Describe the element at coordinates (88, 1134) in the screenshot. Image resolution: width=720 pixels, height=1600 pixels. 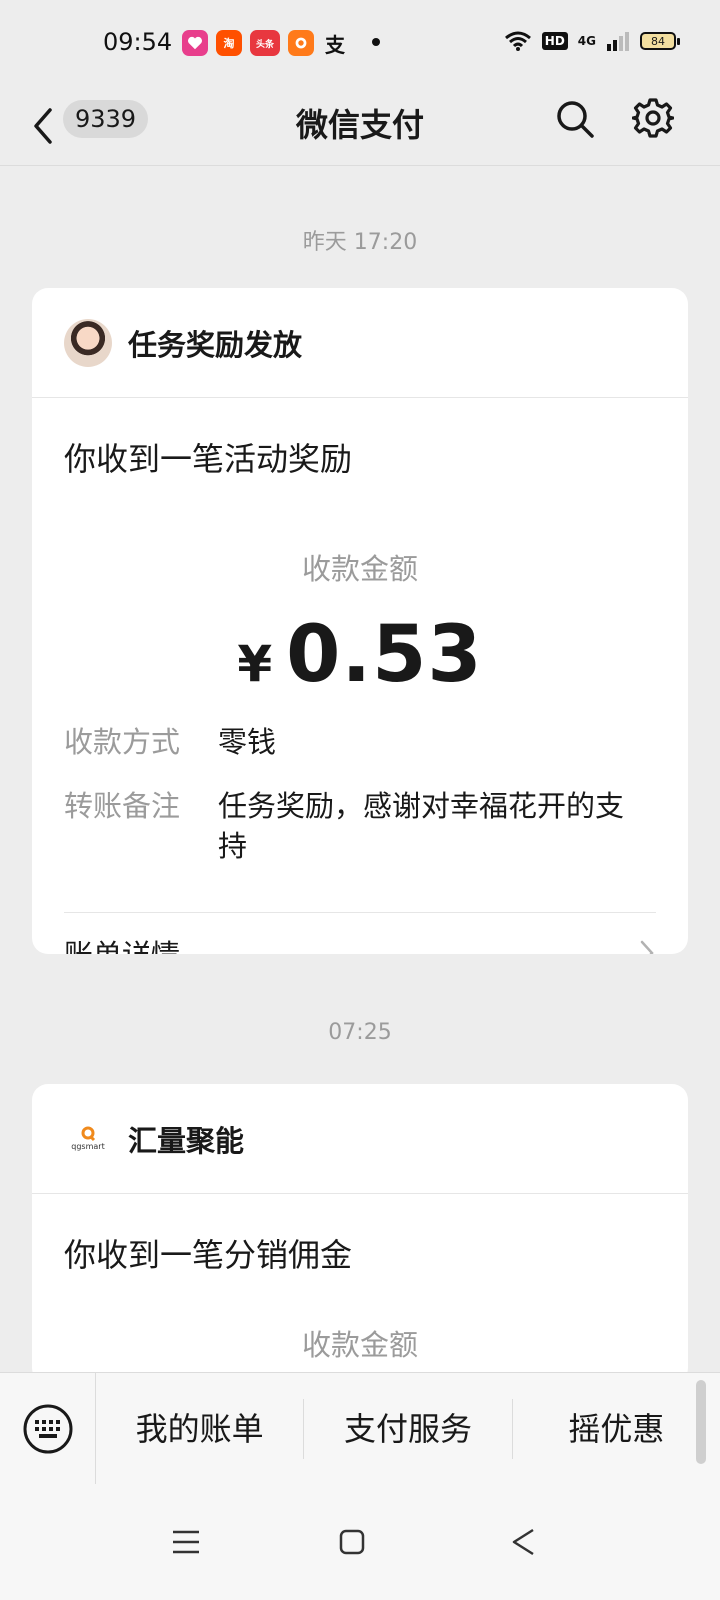
I see `logo-mark-icon` at that location.